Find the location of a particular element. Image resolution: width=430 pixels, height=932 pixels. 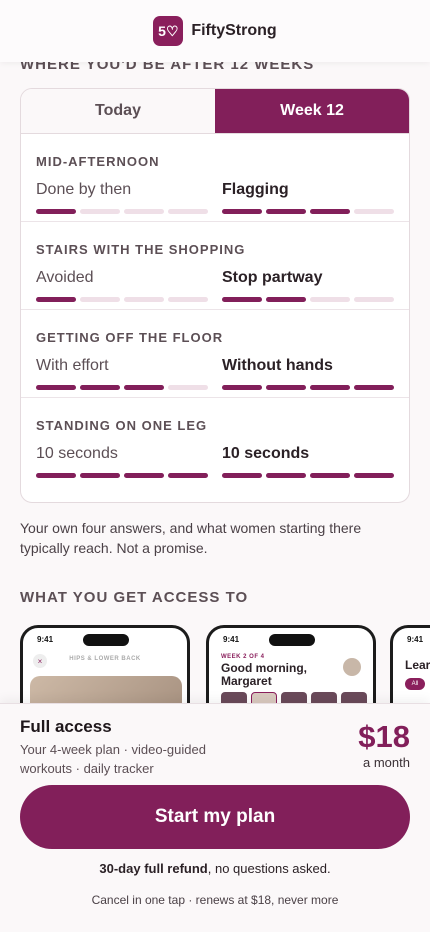

workout-video-thumbnail is located at coordinates (106, 690).